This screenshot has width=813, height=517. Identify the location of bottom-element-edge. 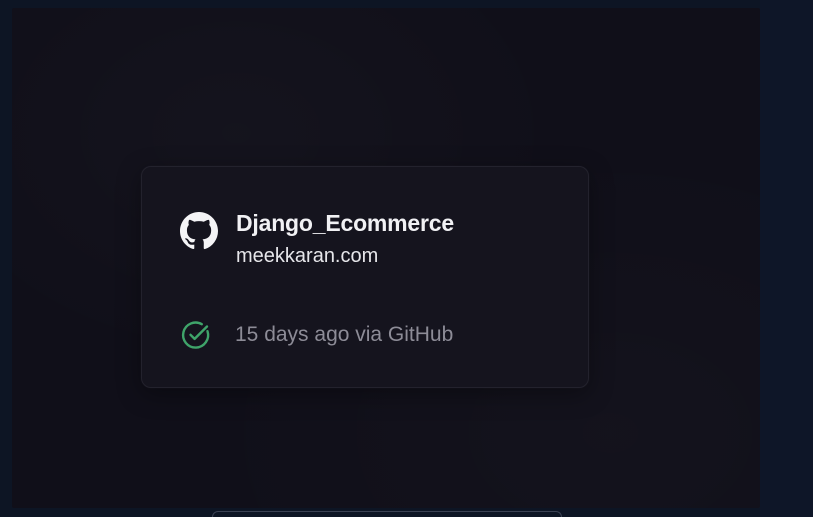
(387, 514).